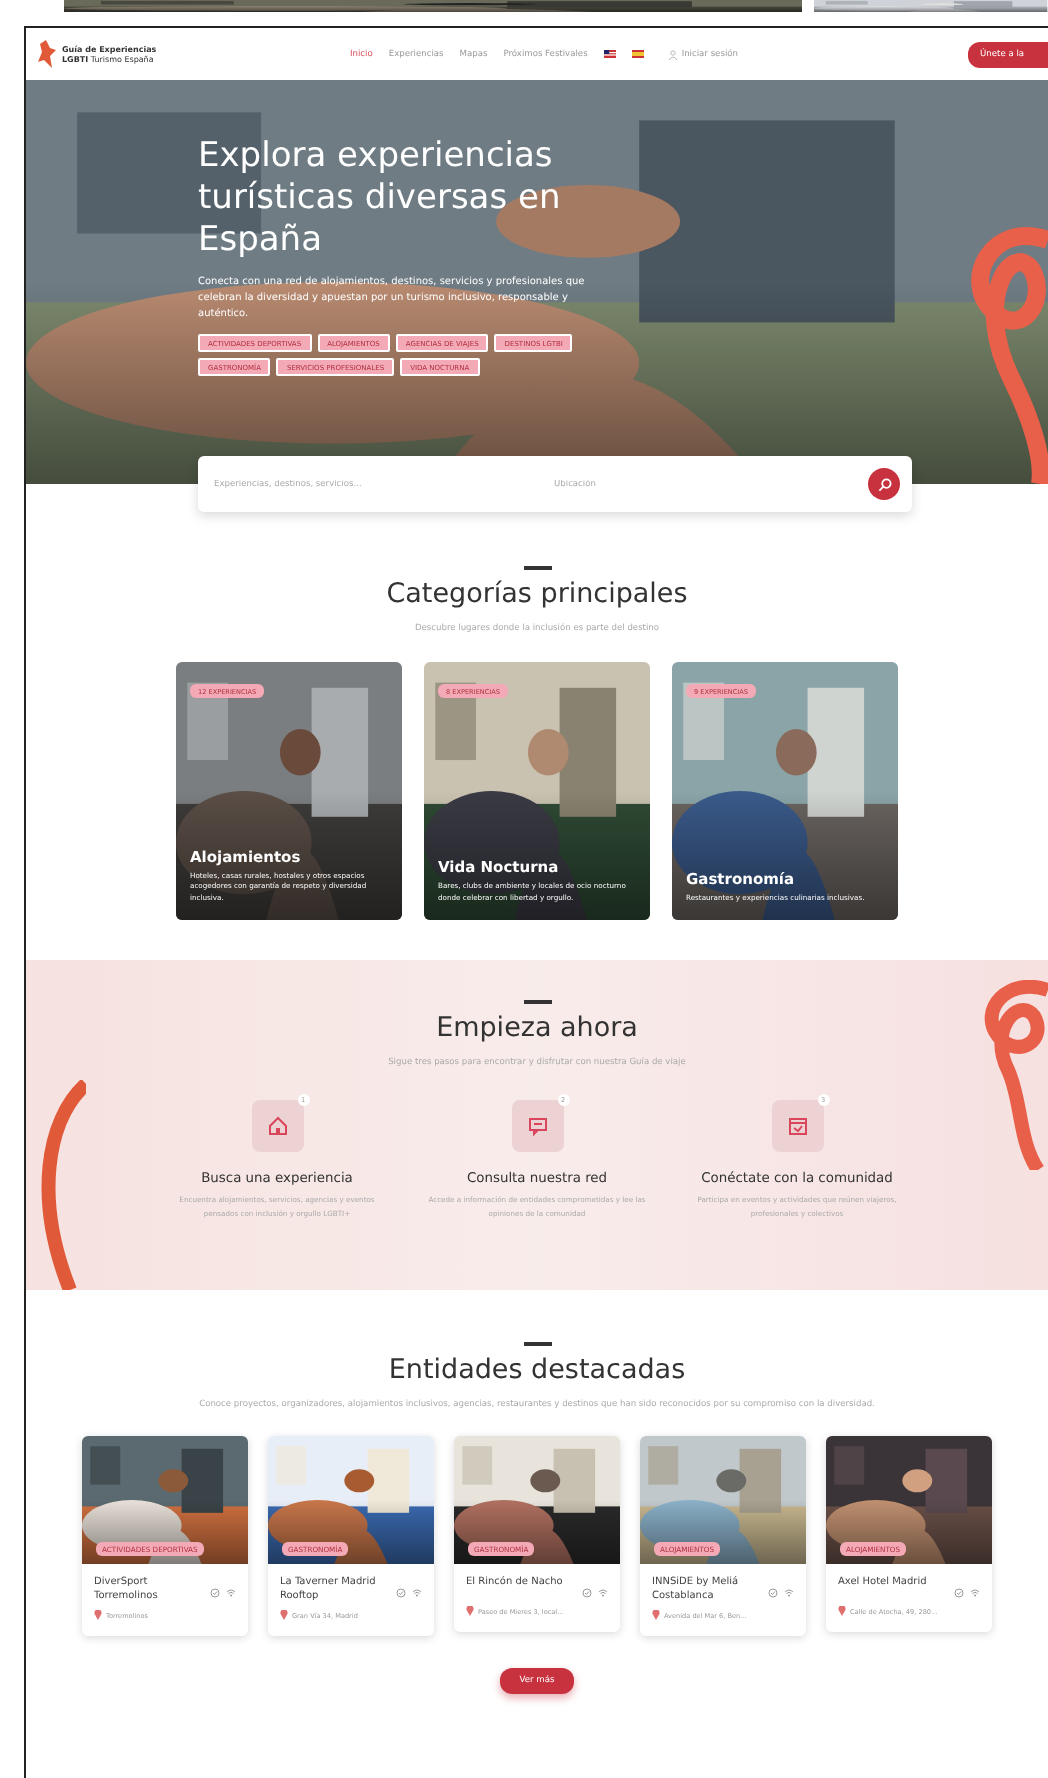 This screenshot has width=1048, height=1778. I want to click on section-title: Entidades destacadas, so click(537, 1370).